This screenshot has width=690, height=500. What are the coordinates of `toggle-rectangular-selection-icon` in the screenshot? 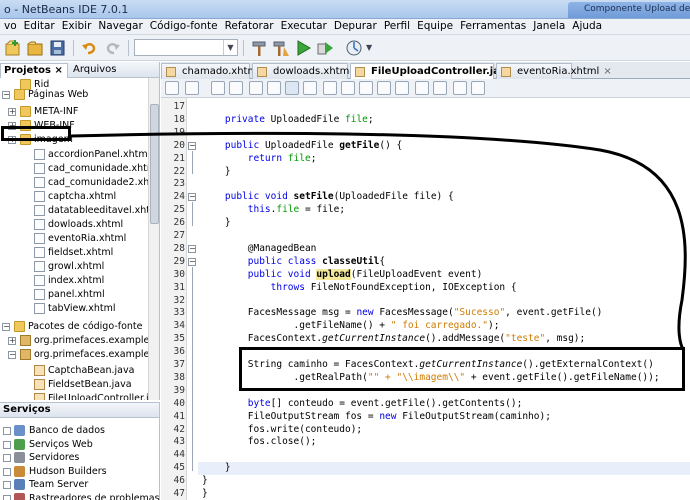 It's located at (310, 88).